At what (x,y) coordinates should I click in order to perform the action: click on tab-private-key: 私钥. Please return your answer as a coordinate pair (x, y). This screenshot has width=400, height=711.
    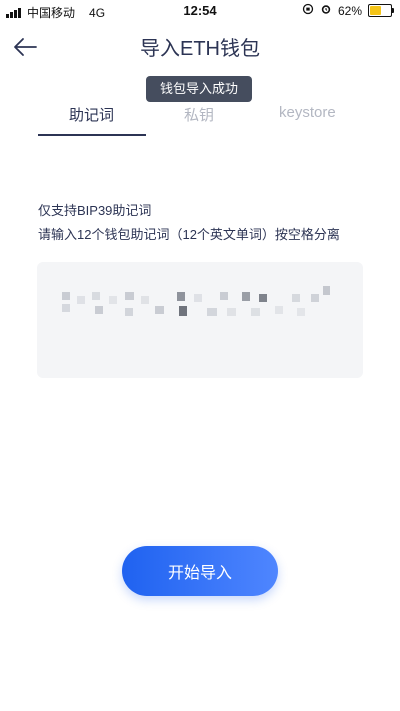
    Looking at the image, I should click on (199, 114).